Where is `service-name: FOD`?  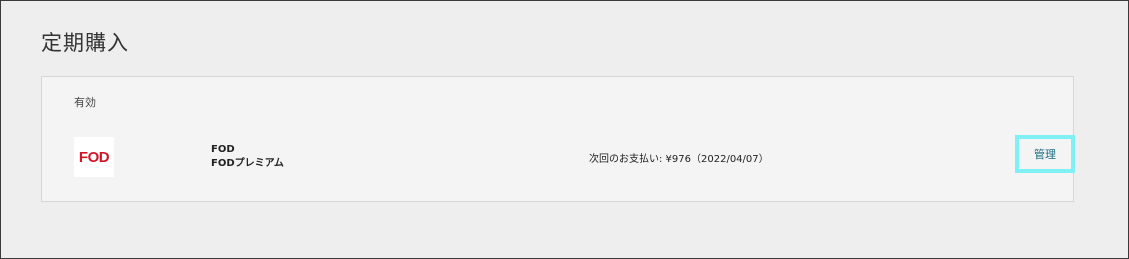 service-name: FOD is located at coordinates (223, 149).